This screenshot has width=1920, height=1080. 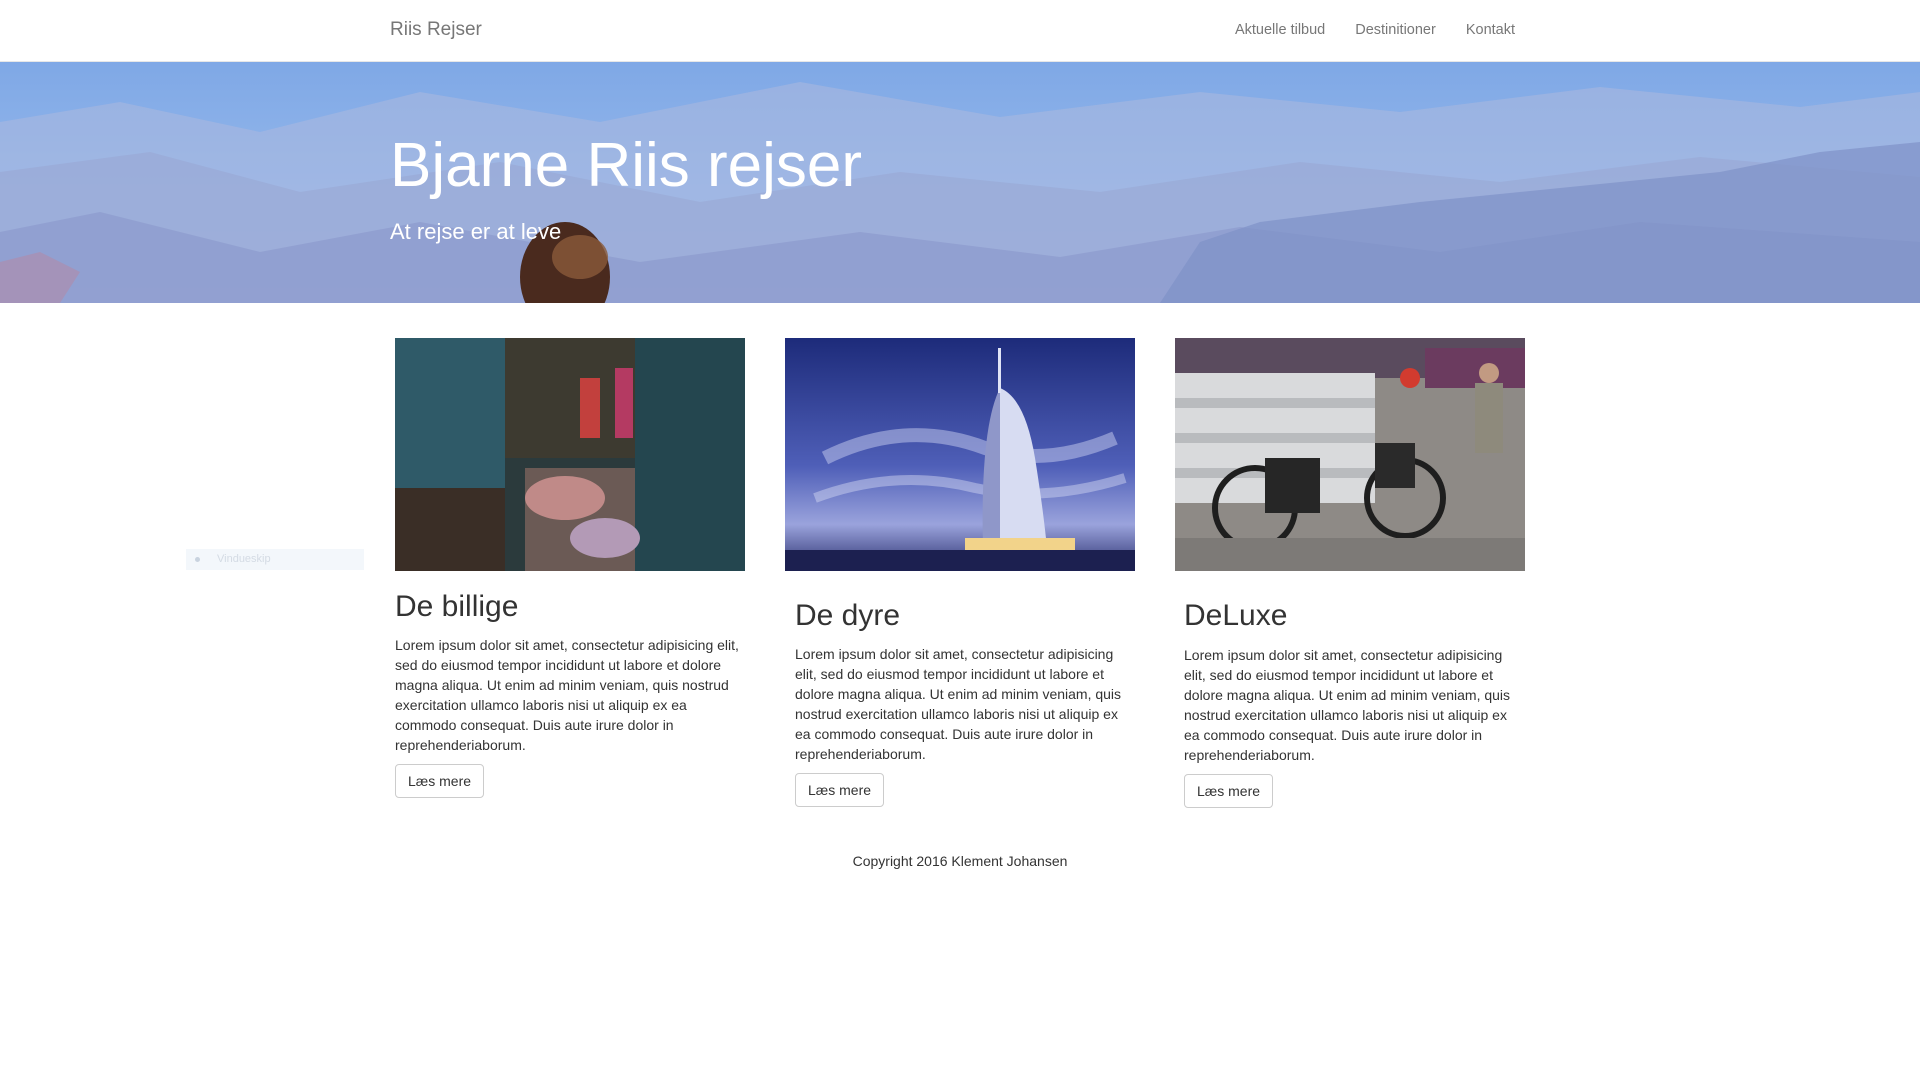 I want to click on brand-link: Riis Rejser, so click(x=436, y=30).